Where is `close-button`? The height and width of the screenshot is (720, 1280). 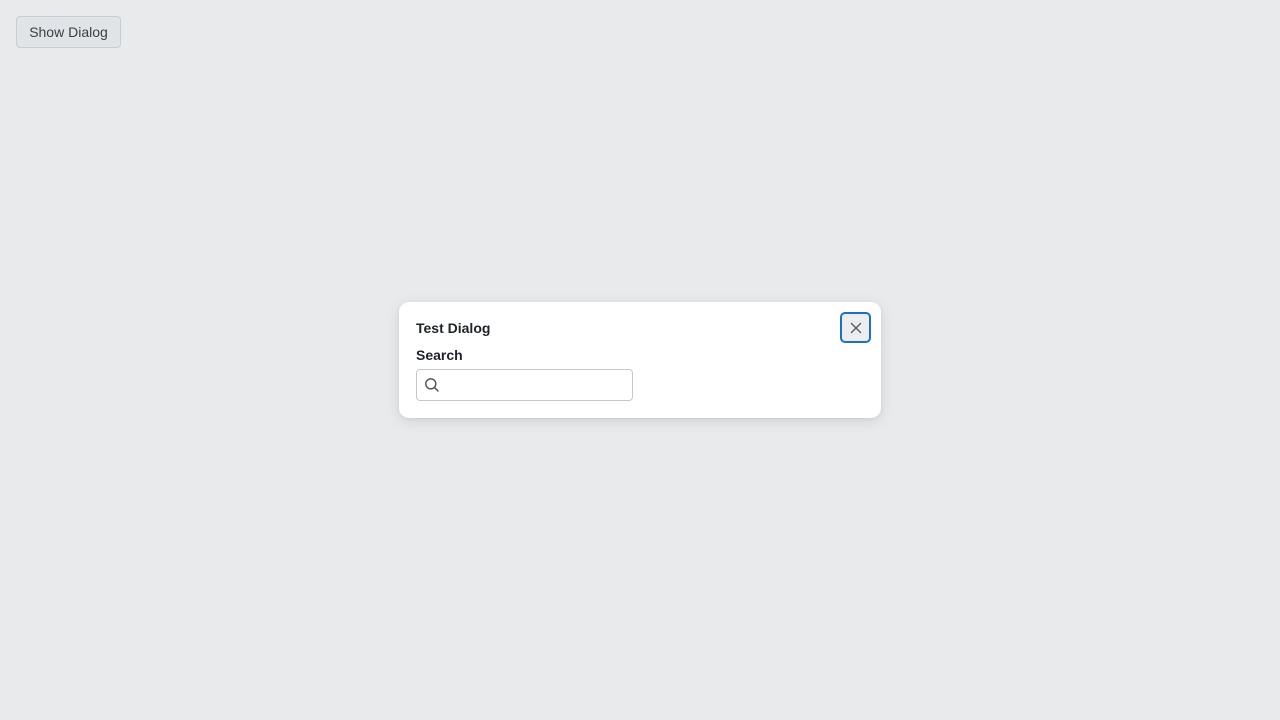
close-button is located at coordinates (855, 327).